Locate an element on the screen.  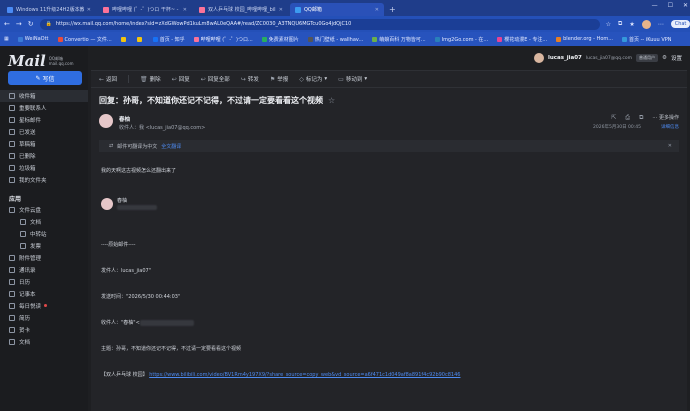
forward-button: ↪ 转发 is located at coordinates (250, 79).